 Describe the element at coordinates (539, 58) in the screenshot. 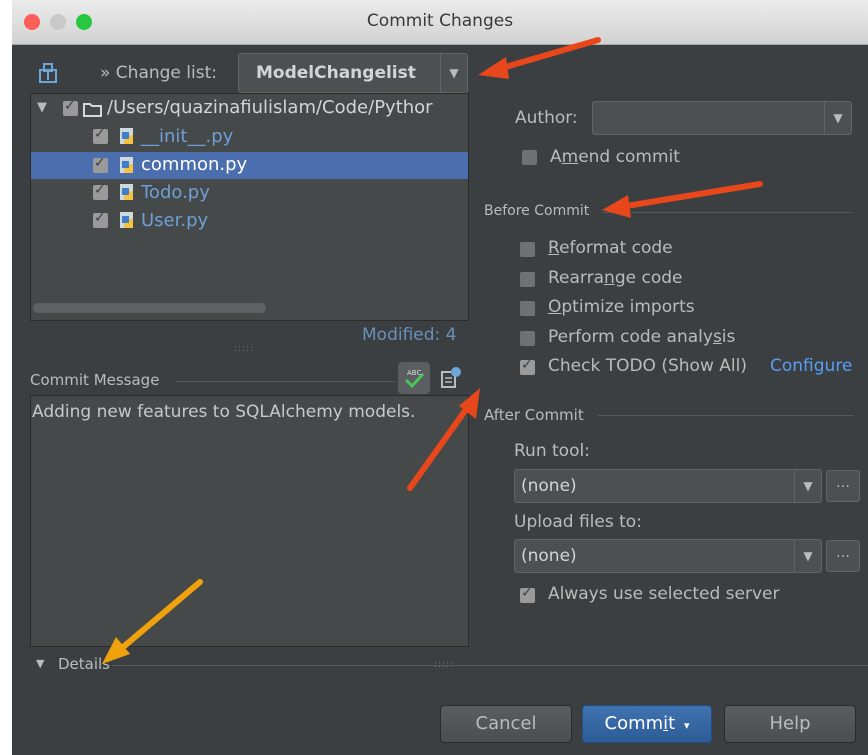

I see `red-arrow-changelist` at that location.